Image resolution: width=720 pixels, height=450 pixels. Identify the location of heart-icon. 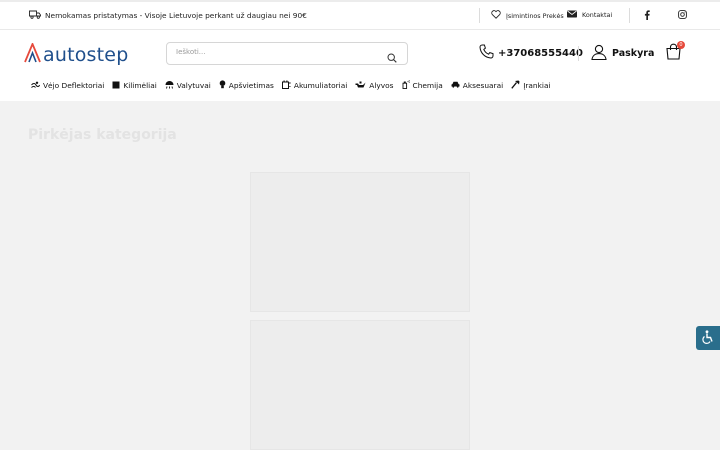
(496, 15).